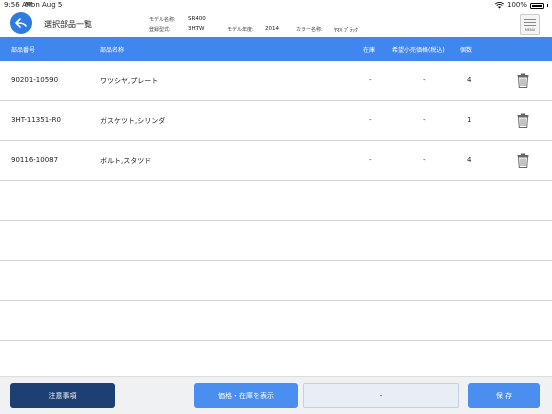  Describe the element at coordinates (162, 20) in the screenshot. I see `model-name-label: モデル名称:` at that location.